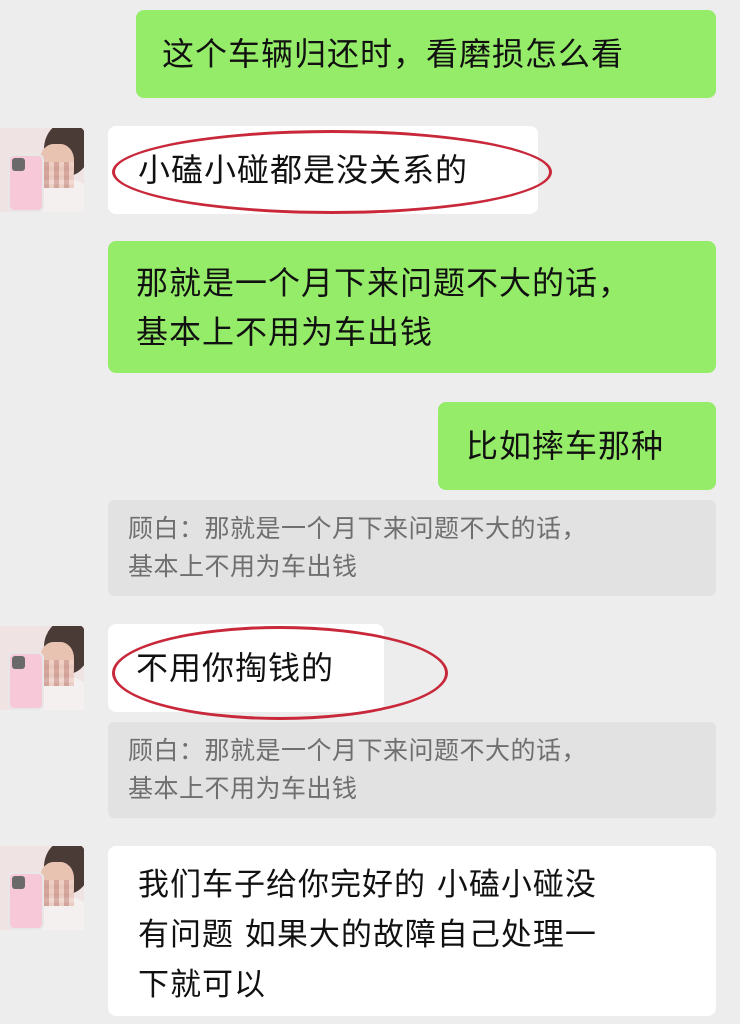  What do you see at coordinates (412, 307) in the screenshot?
I see `message-bubble-outgoing: 那就是一个月下来问题不大的话， 基本上不用为车出钱` at bounding box center [412, 307].